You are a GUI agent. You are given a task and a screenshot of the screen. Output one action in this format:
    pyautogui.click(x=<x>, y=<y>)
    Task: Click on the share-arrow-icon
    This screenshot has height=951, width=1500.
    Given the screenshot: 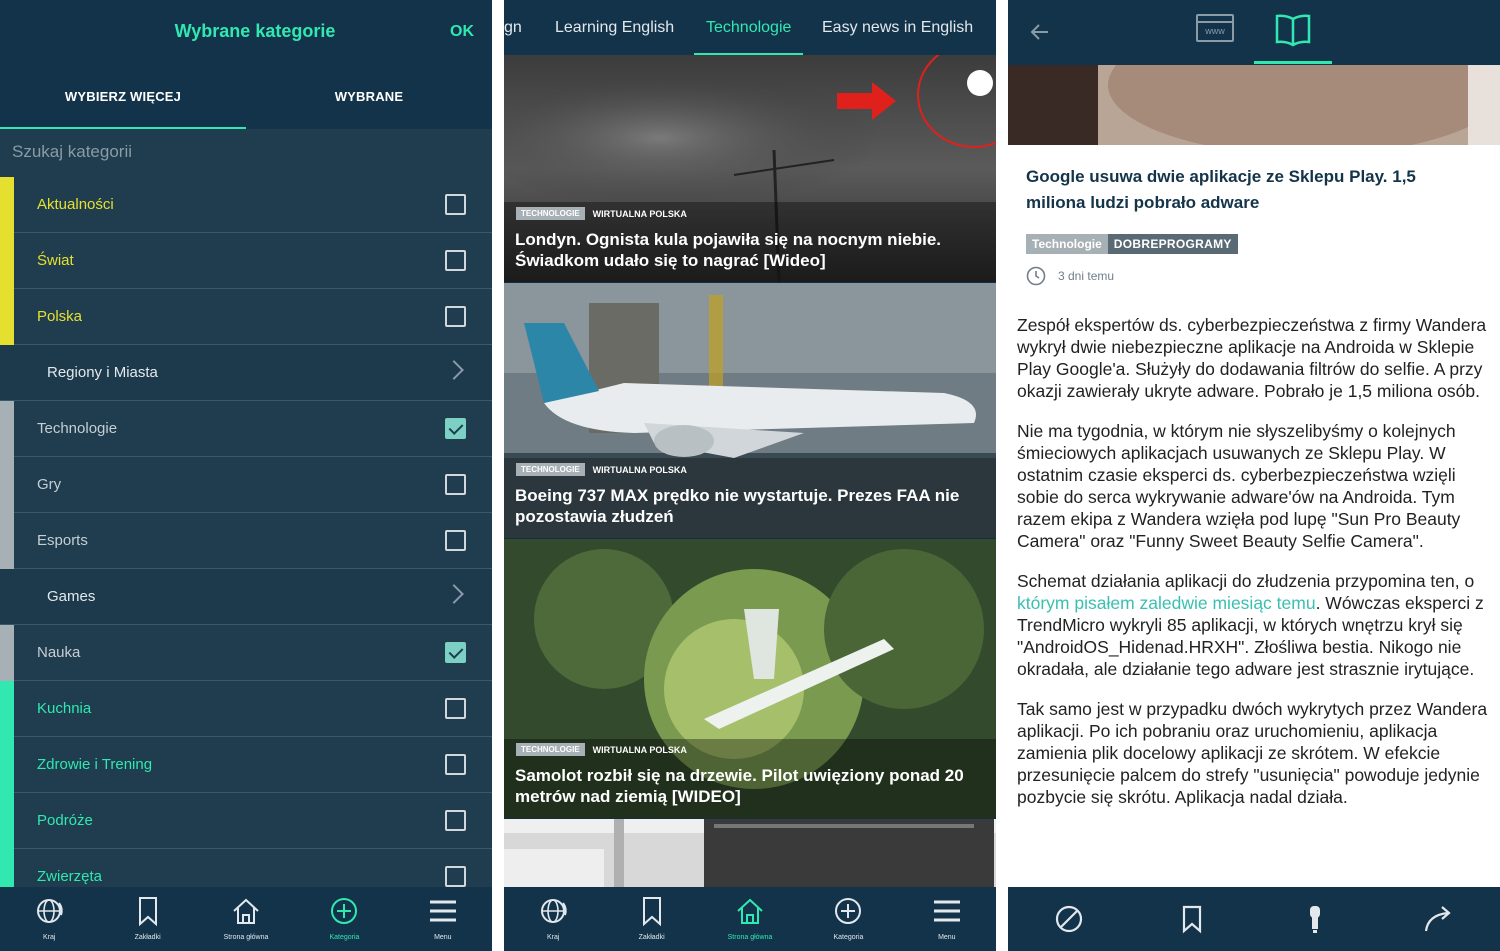 What is the action you would take?
    pyautogui.click(x=1438, y=919)
    